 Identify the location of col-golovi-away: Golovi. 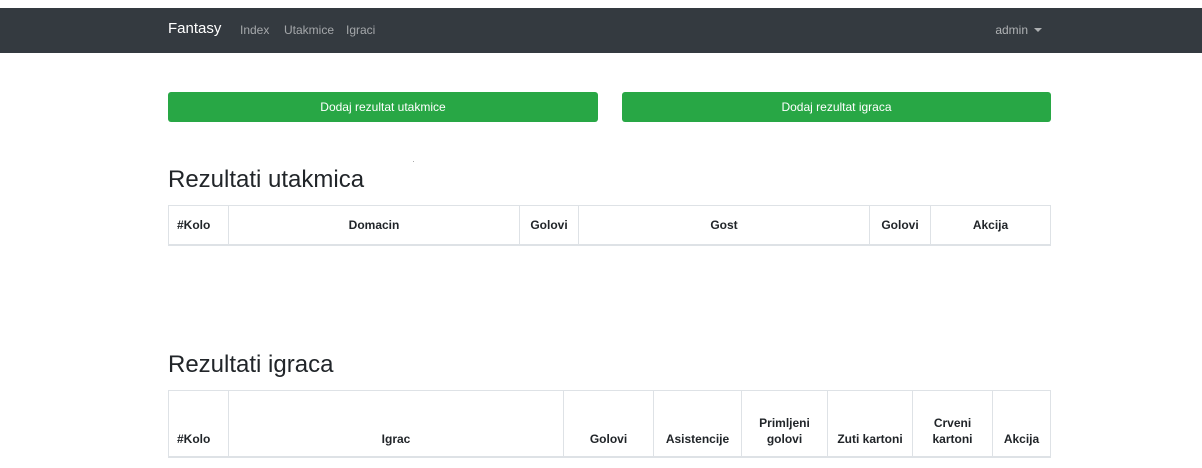
(900, 225).